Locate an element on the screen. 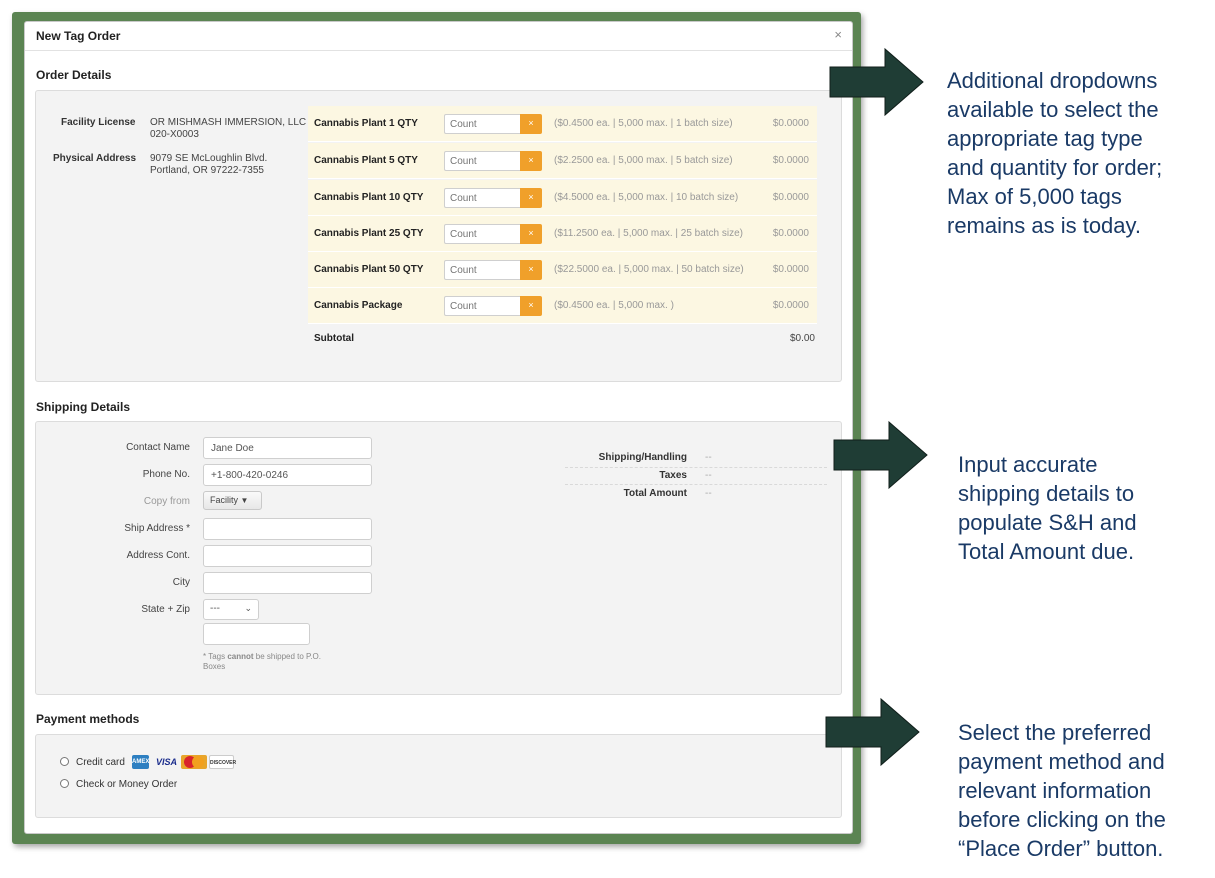 The width and height of the screenshot is (1215, 878). tag-name: Cannabis Plant 50 QTY is located at coordinates (369, 269).